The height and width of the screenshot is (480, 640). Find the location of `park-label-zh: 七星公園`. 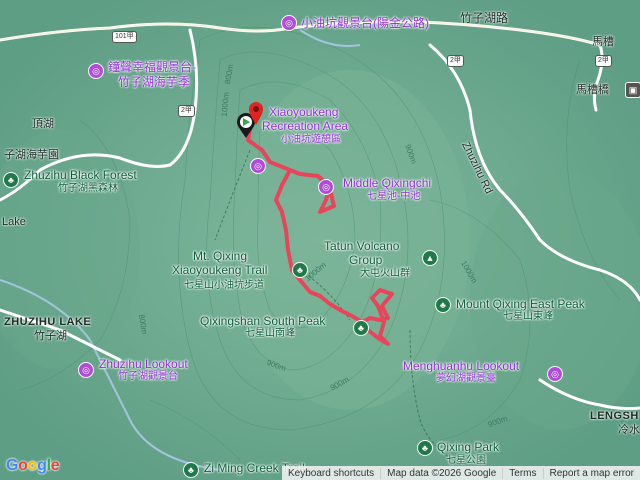

park-label-zh: 七星公園 is located at coordinates (466, 460).